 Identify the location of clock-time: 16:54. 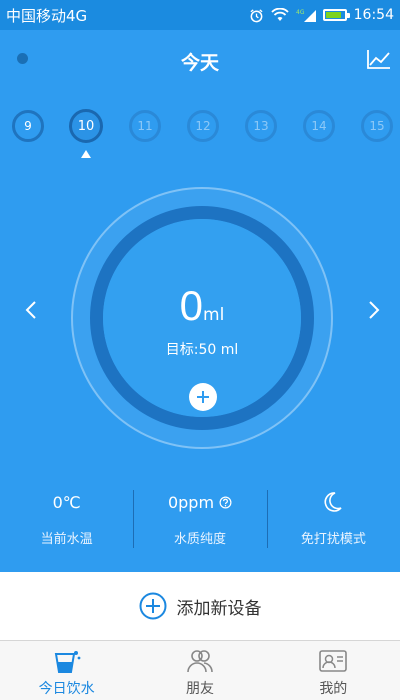
(373, 15).